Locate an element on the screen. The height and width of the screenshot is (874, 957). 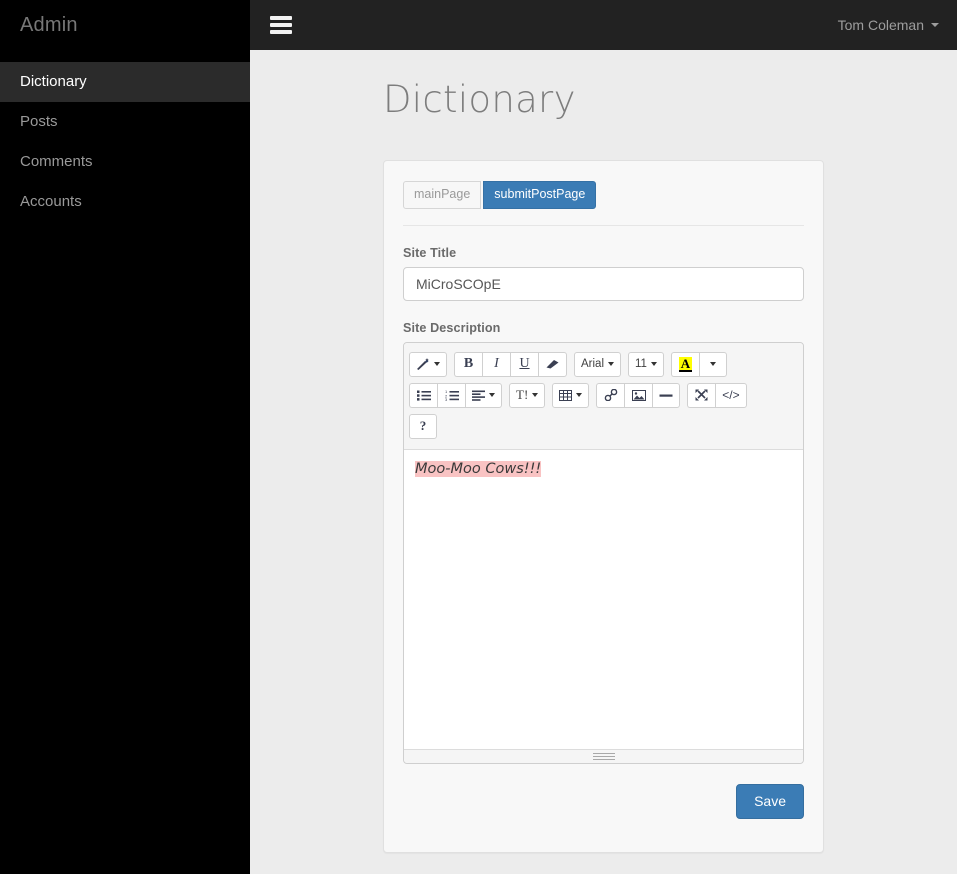
toolbar-group-font-size: 11 is located at coordinates (646, 364).